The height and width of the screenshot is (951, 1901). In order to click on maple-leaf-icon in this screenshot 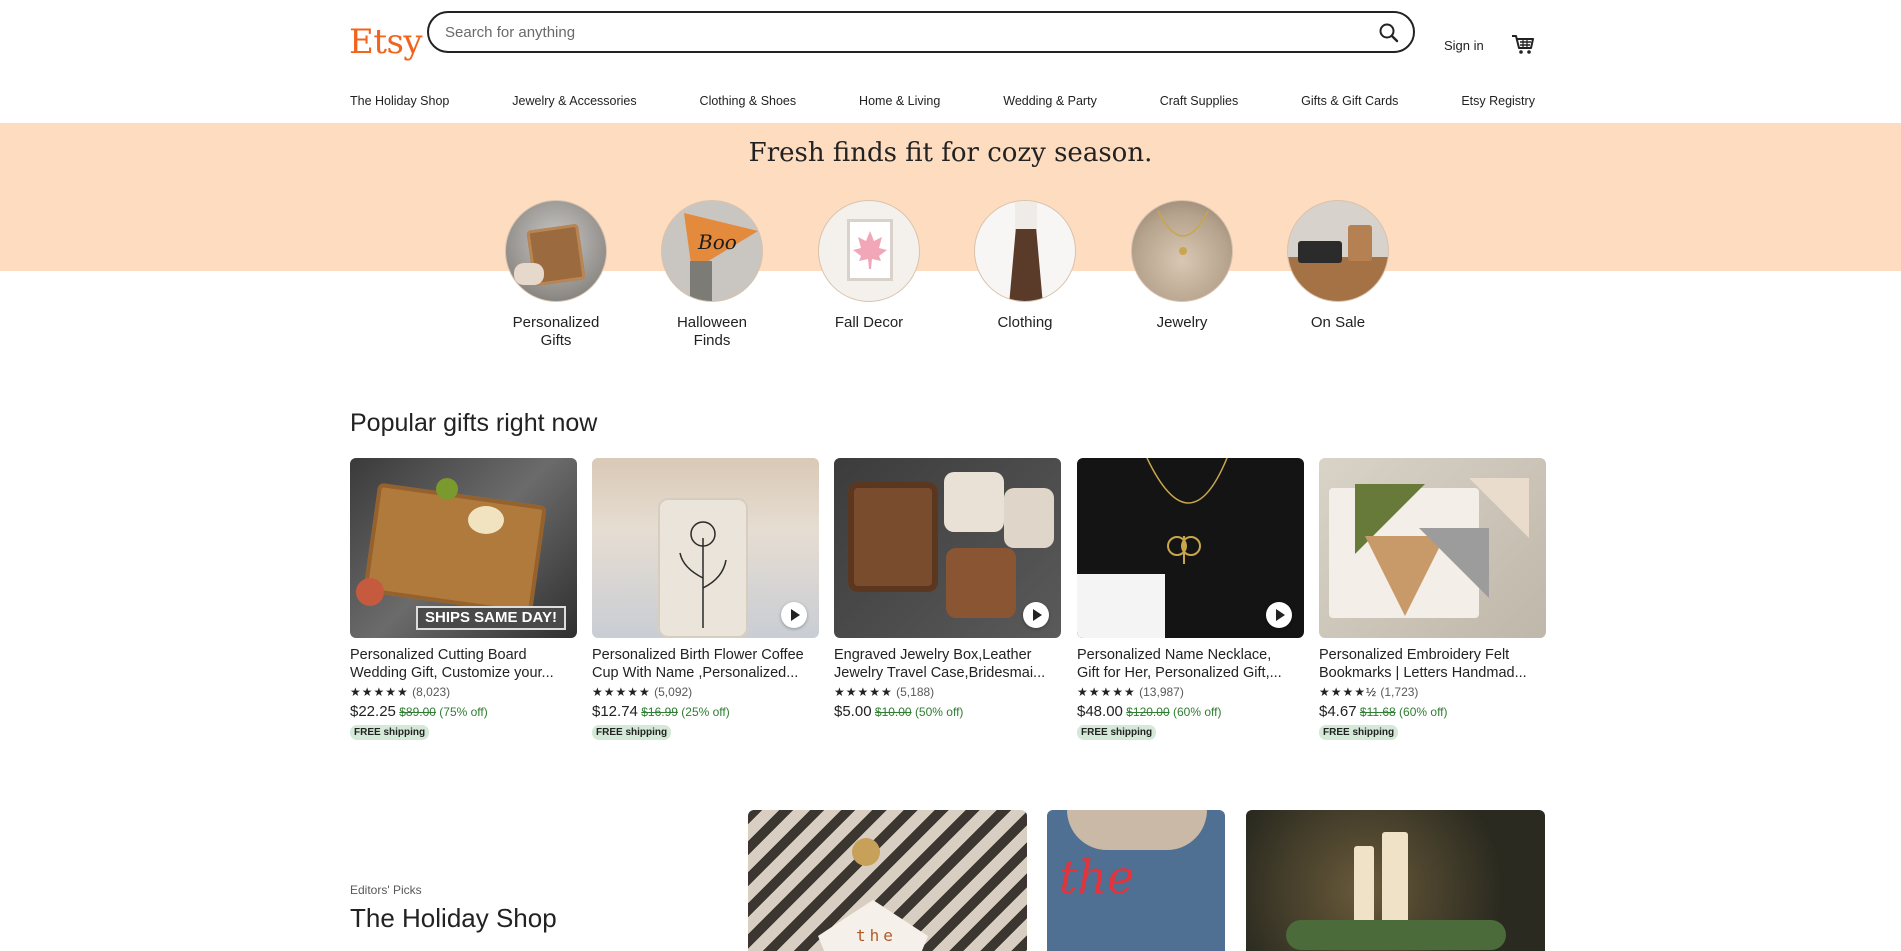, I will do `click(870, 250)`.